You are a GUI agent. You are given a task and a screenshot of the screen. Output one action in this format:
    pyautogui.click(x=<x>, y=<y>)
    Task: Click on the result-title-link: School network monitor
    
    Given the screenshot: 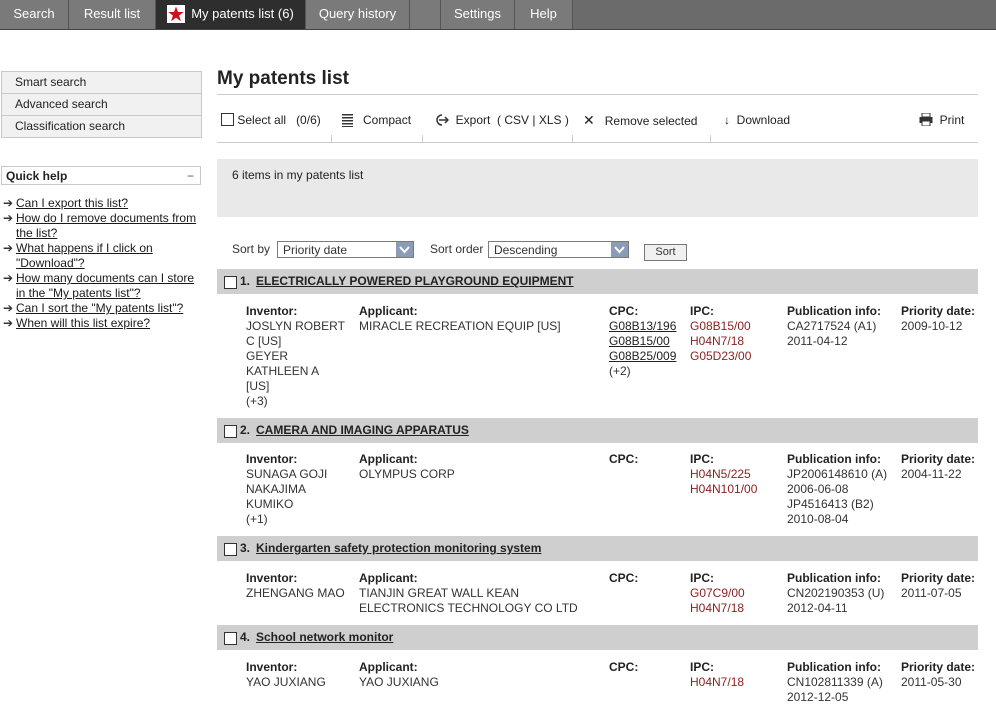 What is the action you would take?
    pyautogui.click(x=324, y=637)
    